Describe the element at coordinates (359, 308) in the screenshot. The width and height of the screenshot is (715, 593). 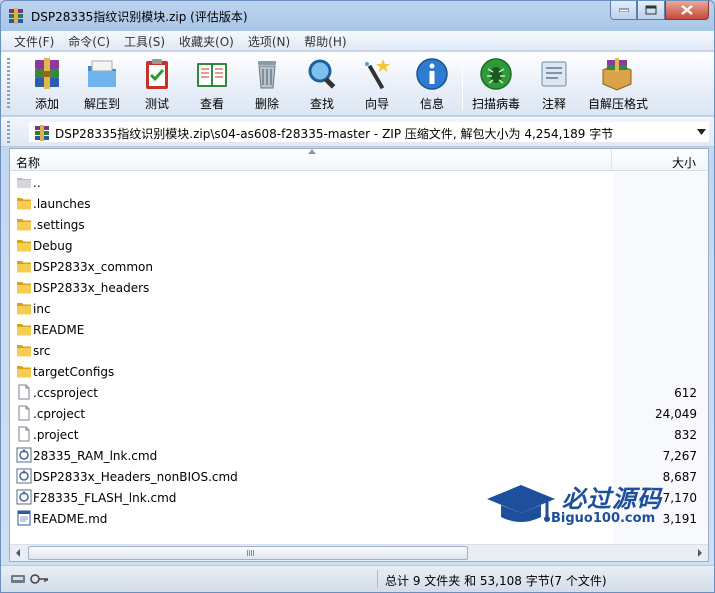
I see `file-row: inc` at that location.